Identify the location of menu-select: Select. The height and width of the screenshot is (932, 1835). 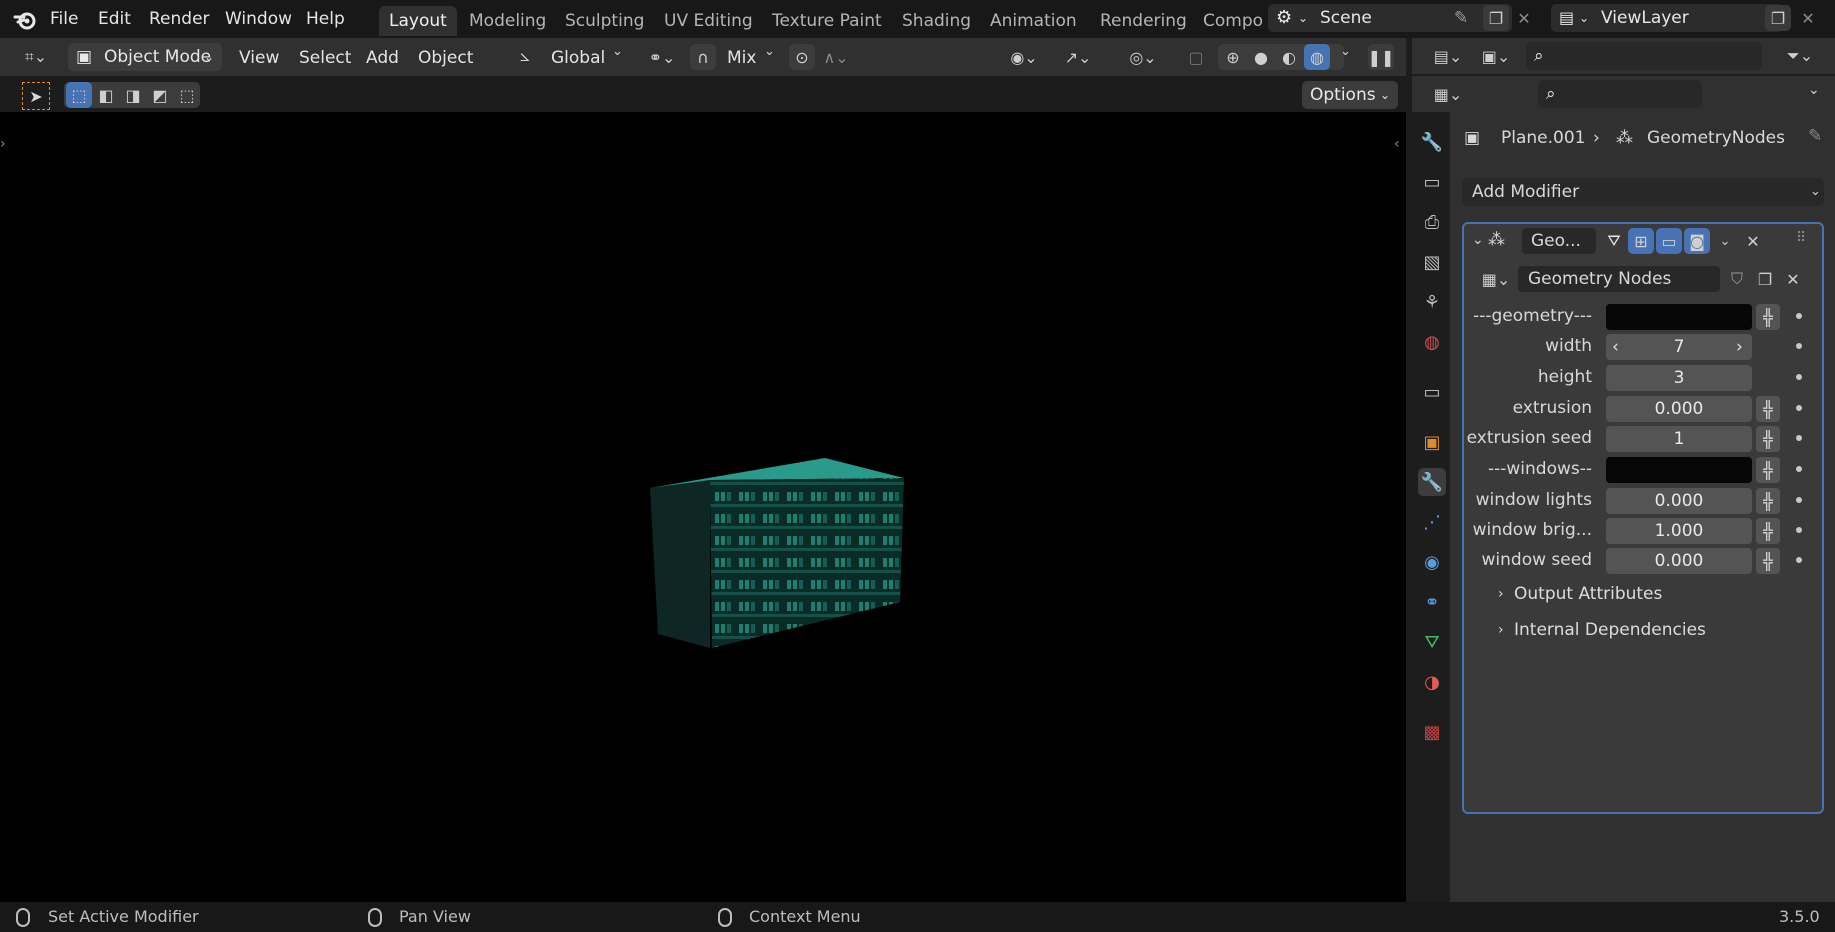
(325, 58).